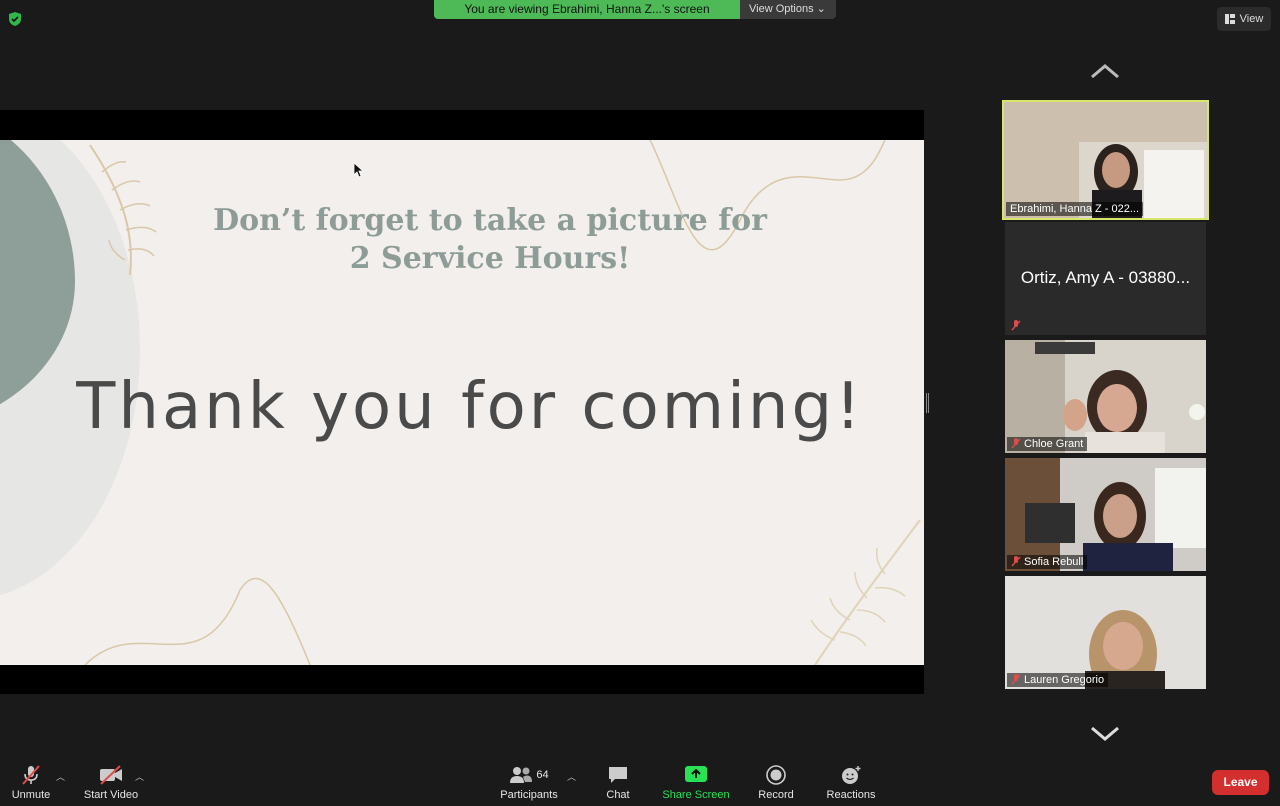 This screenshot has width=1280, height=806. What do you see at coordinates (60, 776) in the screenshot?
I see `audio-options-caret-icon: ︿` at bounding box center [60, 776].